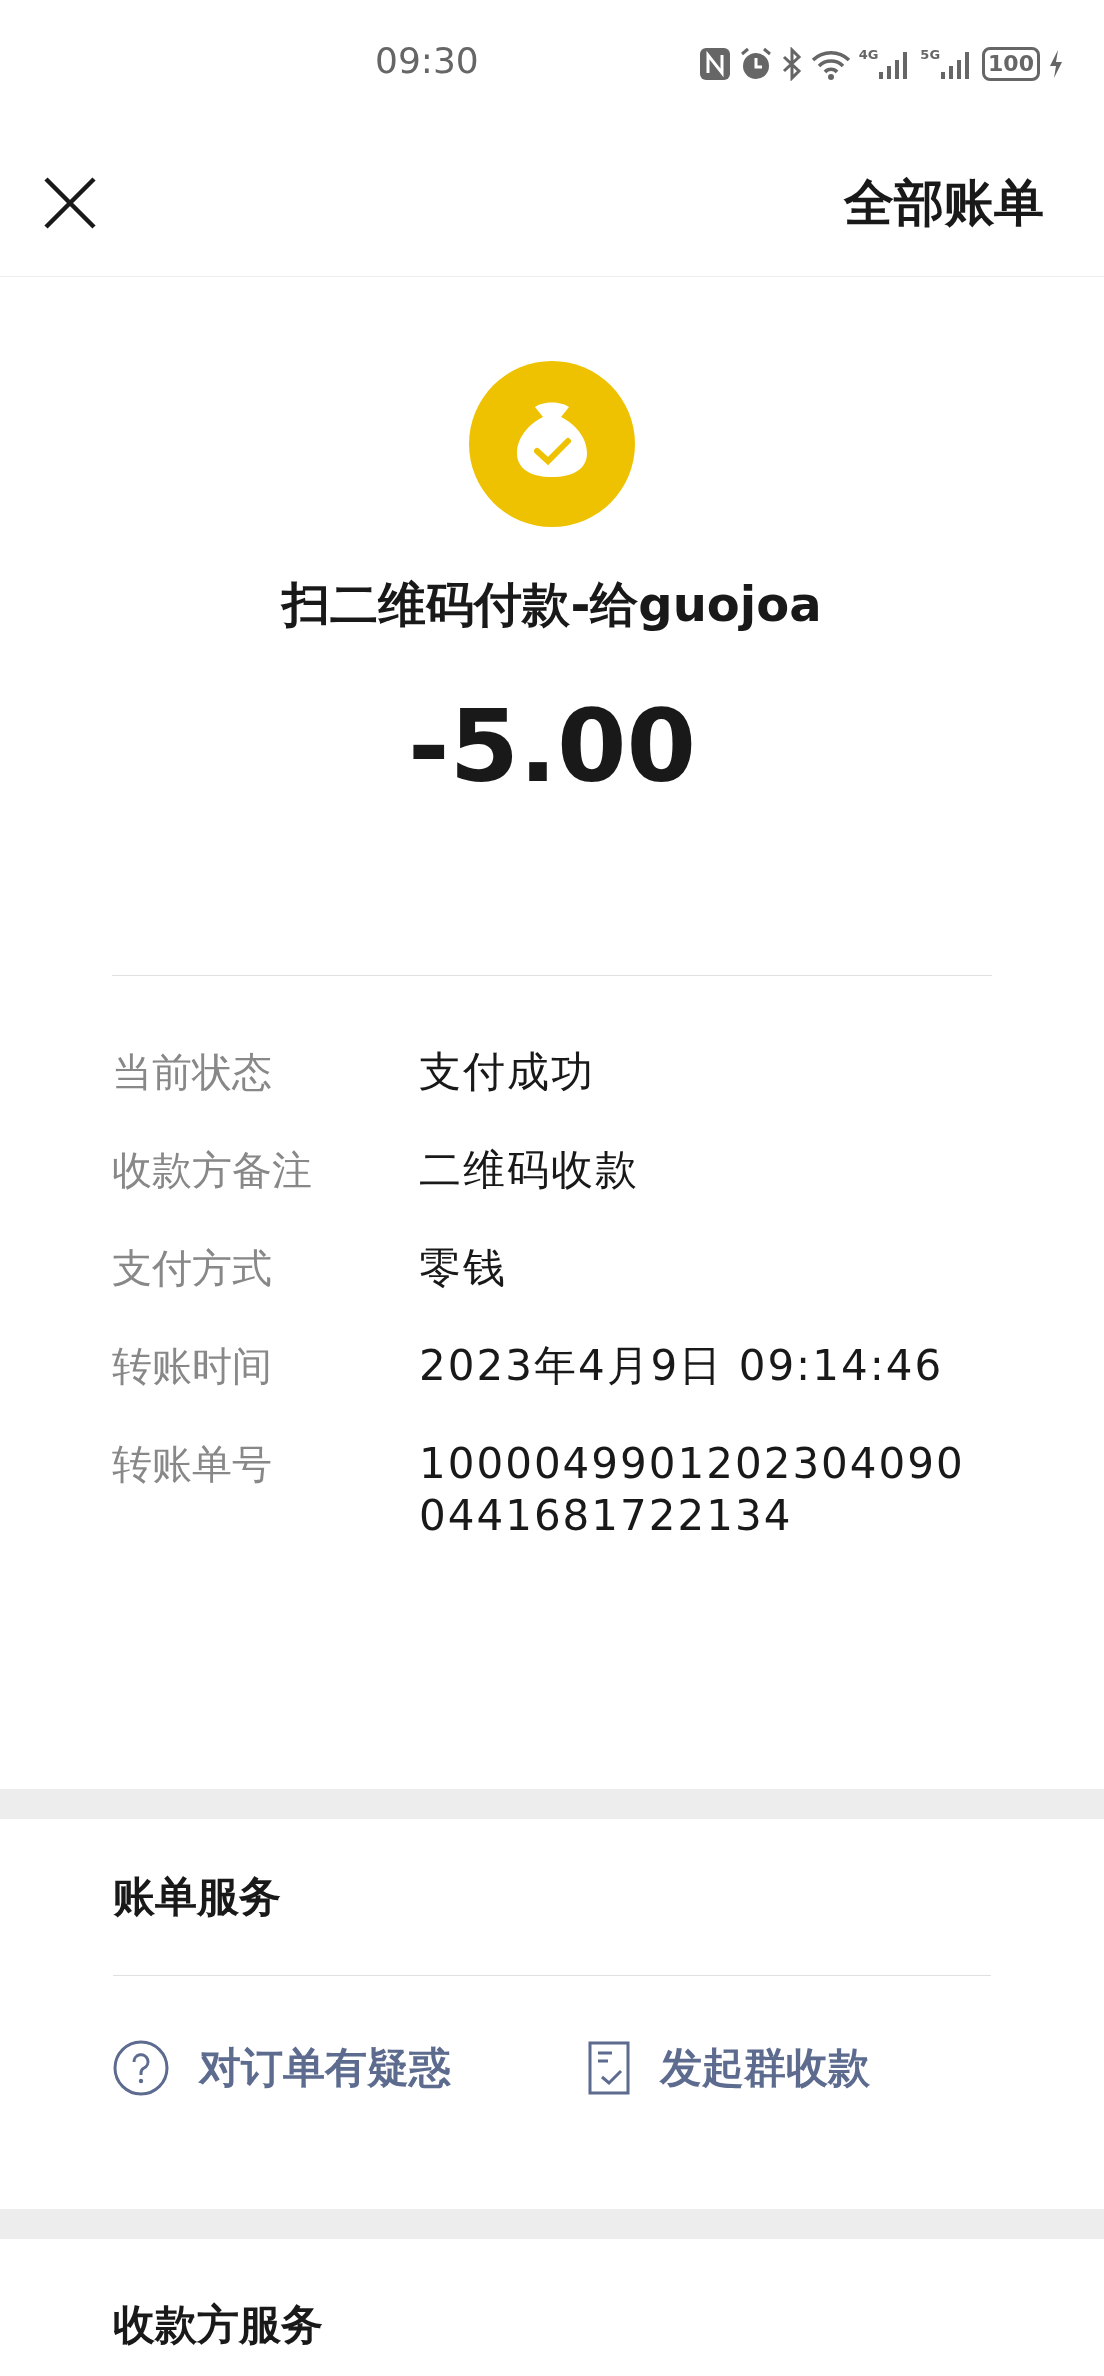 This screenshot has width=1104, height=2376. What do you see at coordinates (70, 203) in the screenshot?
I see `close-button` at bounding box center [70, 203].